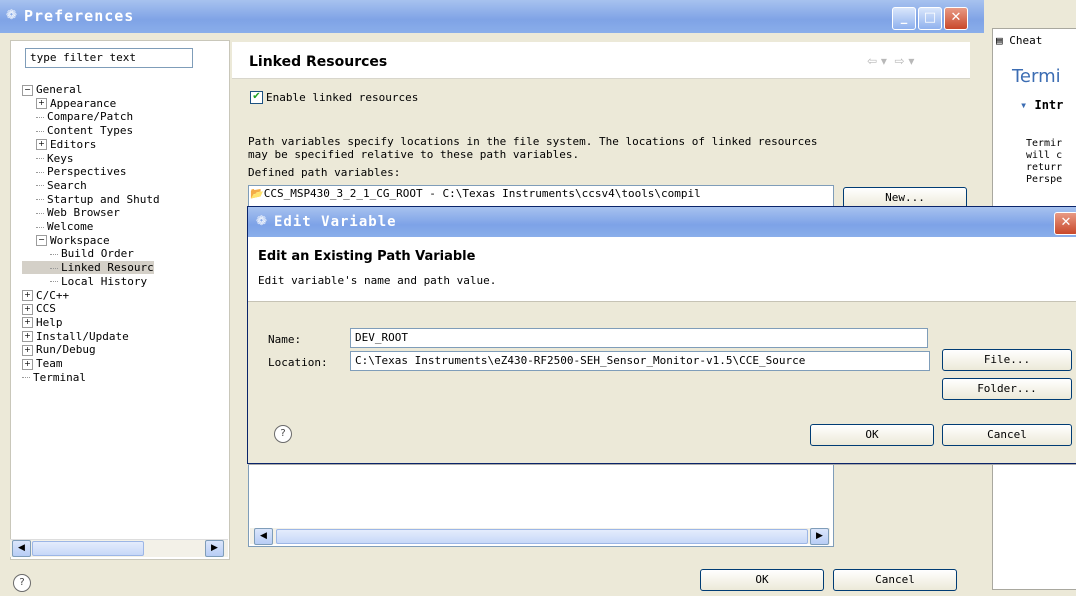  Describe the element at coordinates (52, 89) in the screenshot. I see `tree-item: − General` at that location.